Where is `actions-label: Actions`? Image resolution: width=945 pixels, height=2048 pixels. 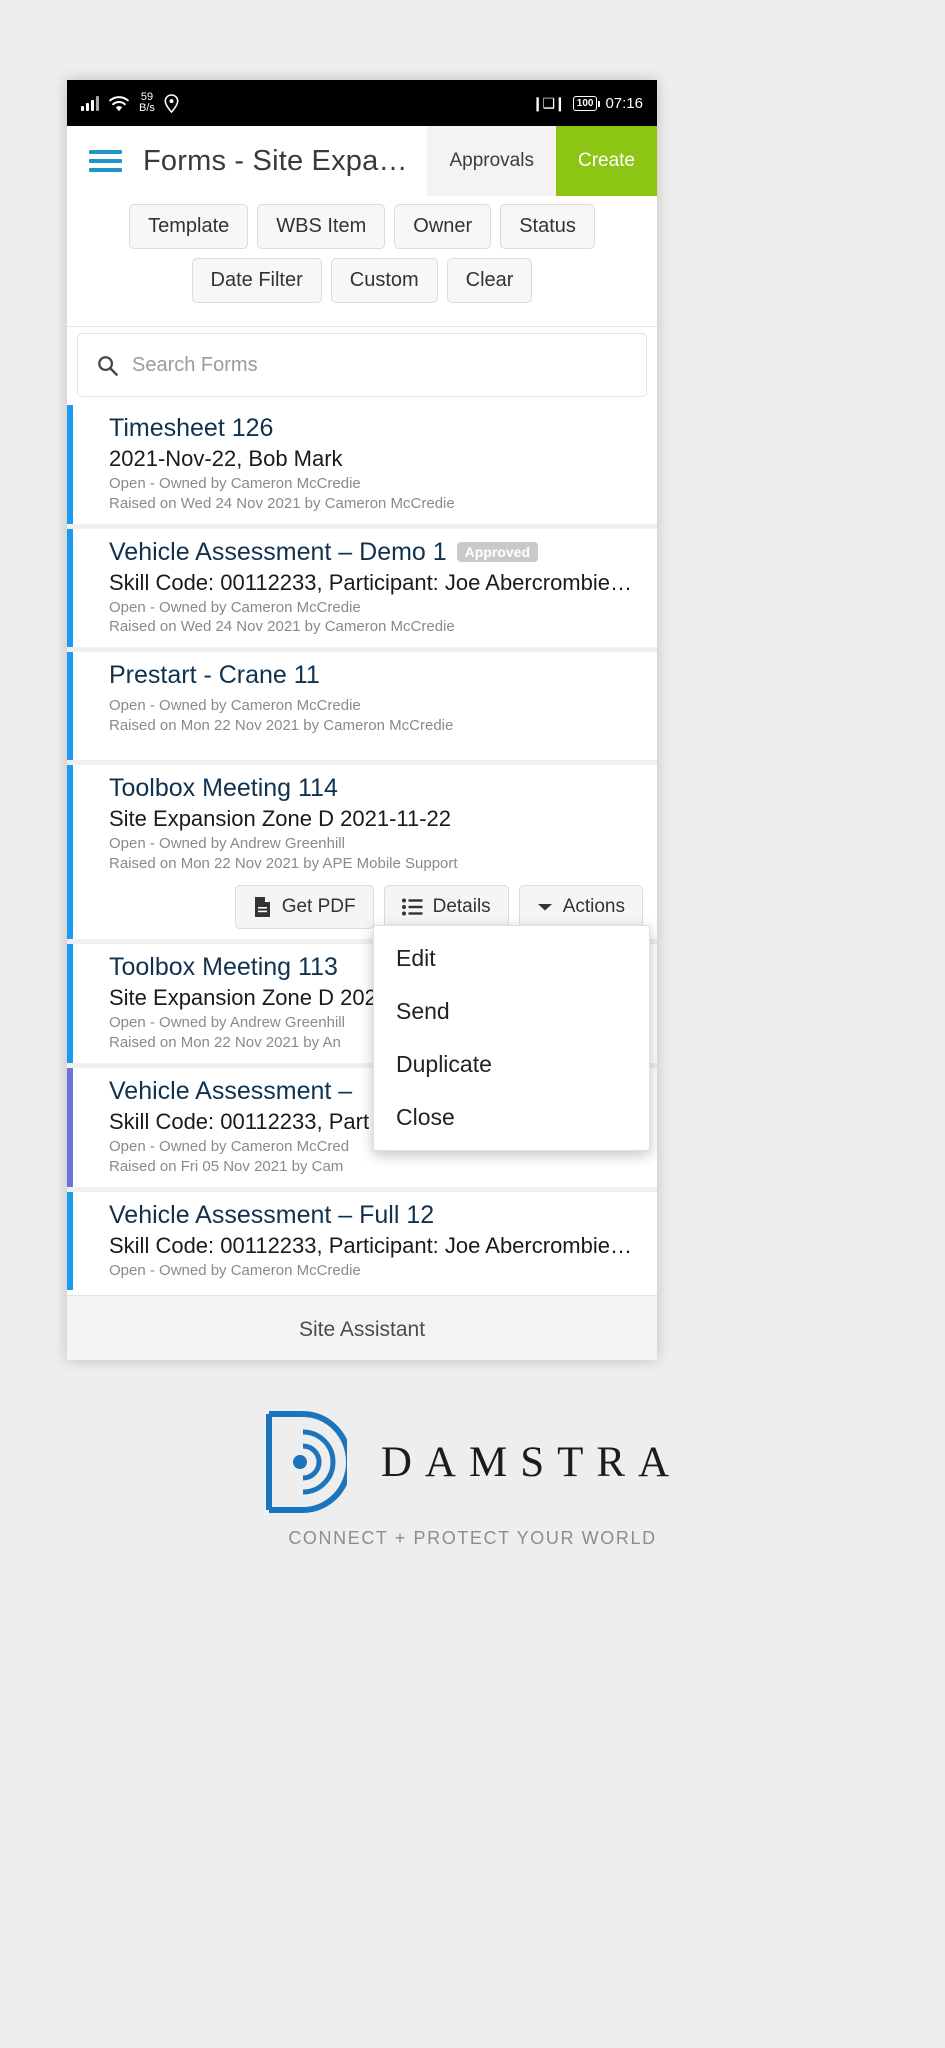
actions-label: Actions is located at coordinates (593, 907).